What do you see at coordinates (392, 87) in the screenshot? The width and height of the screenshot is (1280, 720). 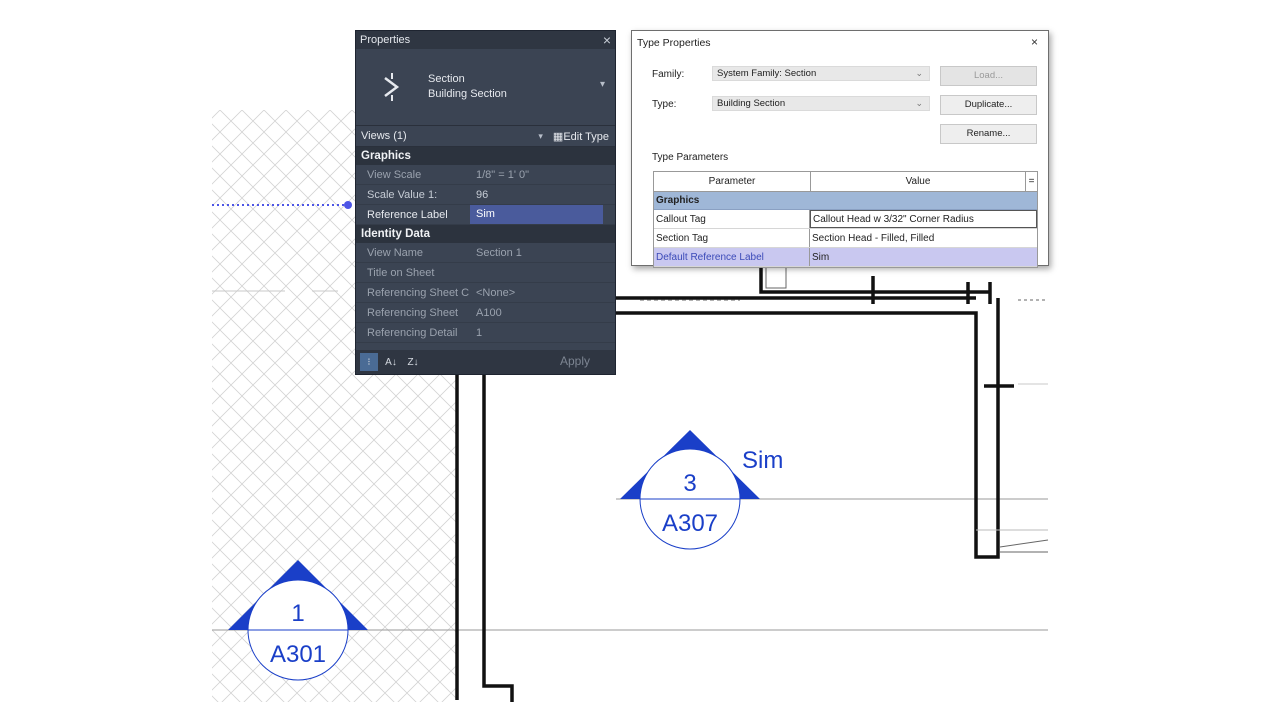 I see `section-type-icon` at bounding box center [392, 87].